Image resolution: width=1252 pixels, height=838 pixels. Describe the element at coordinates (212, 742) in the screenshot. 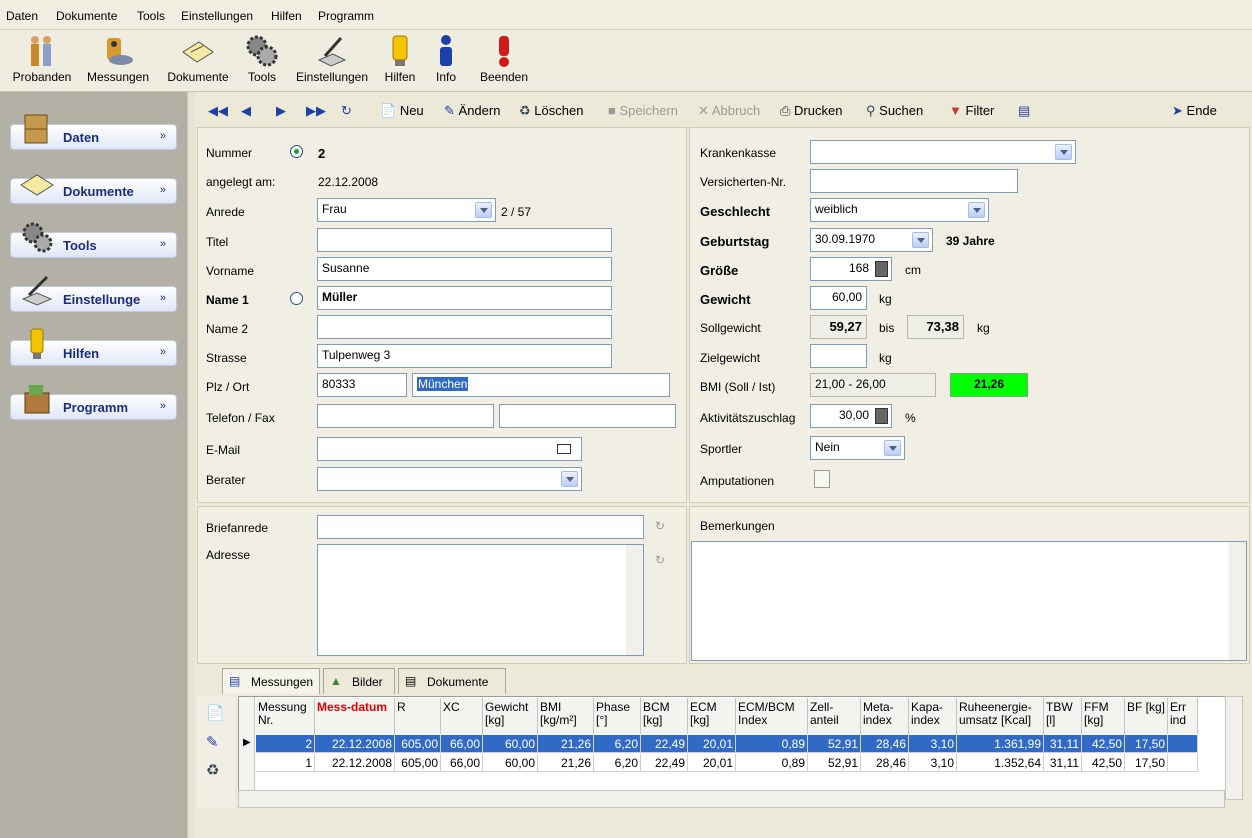

I see `pen-icon: ✎` at that location.